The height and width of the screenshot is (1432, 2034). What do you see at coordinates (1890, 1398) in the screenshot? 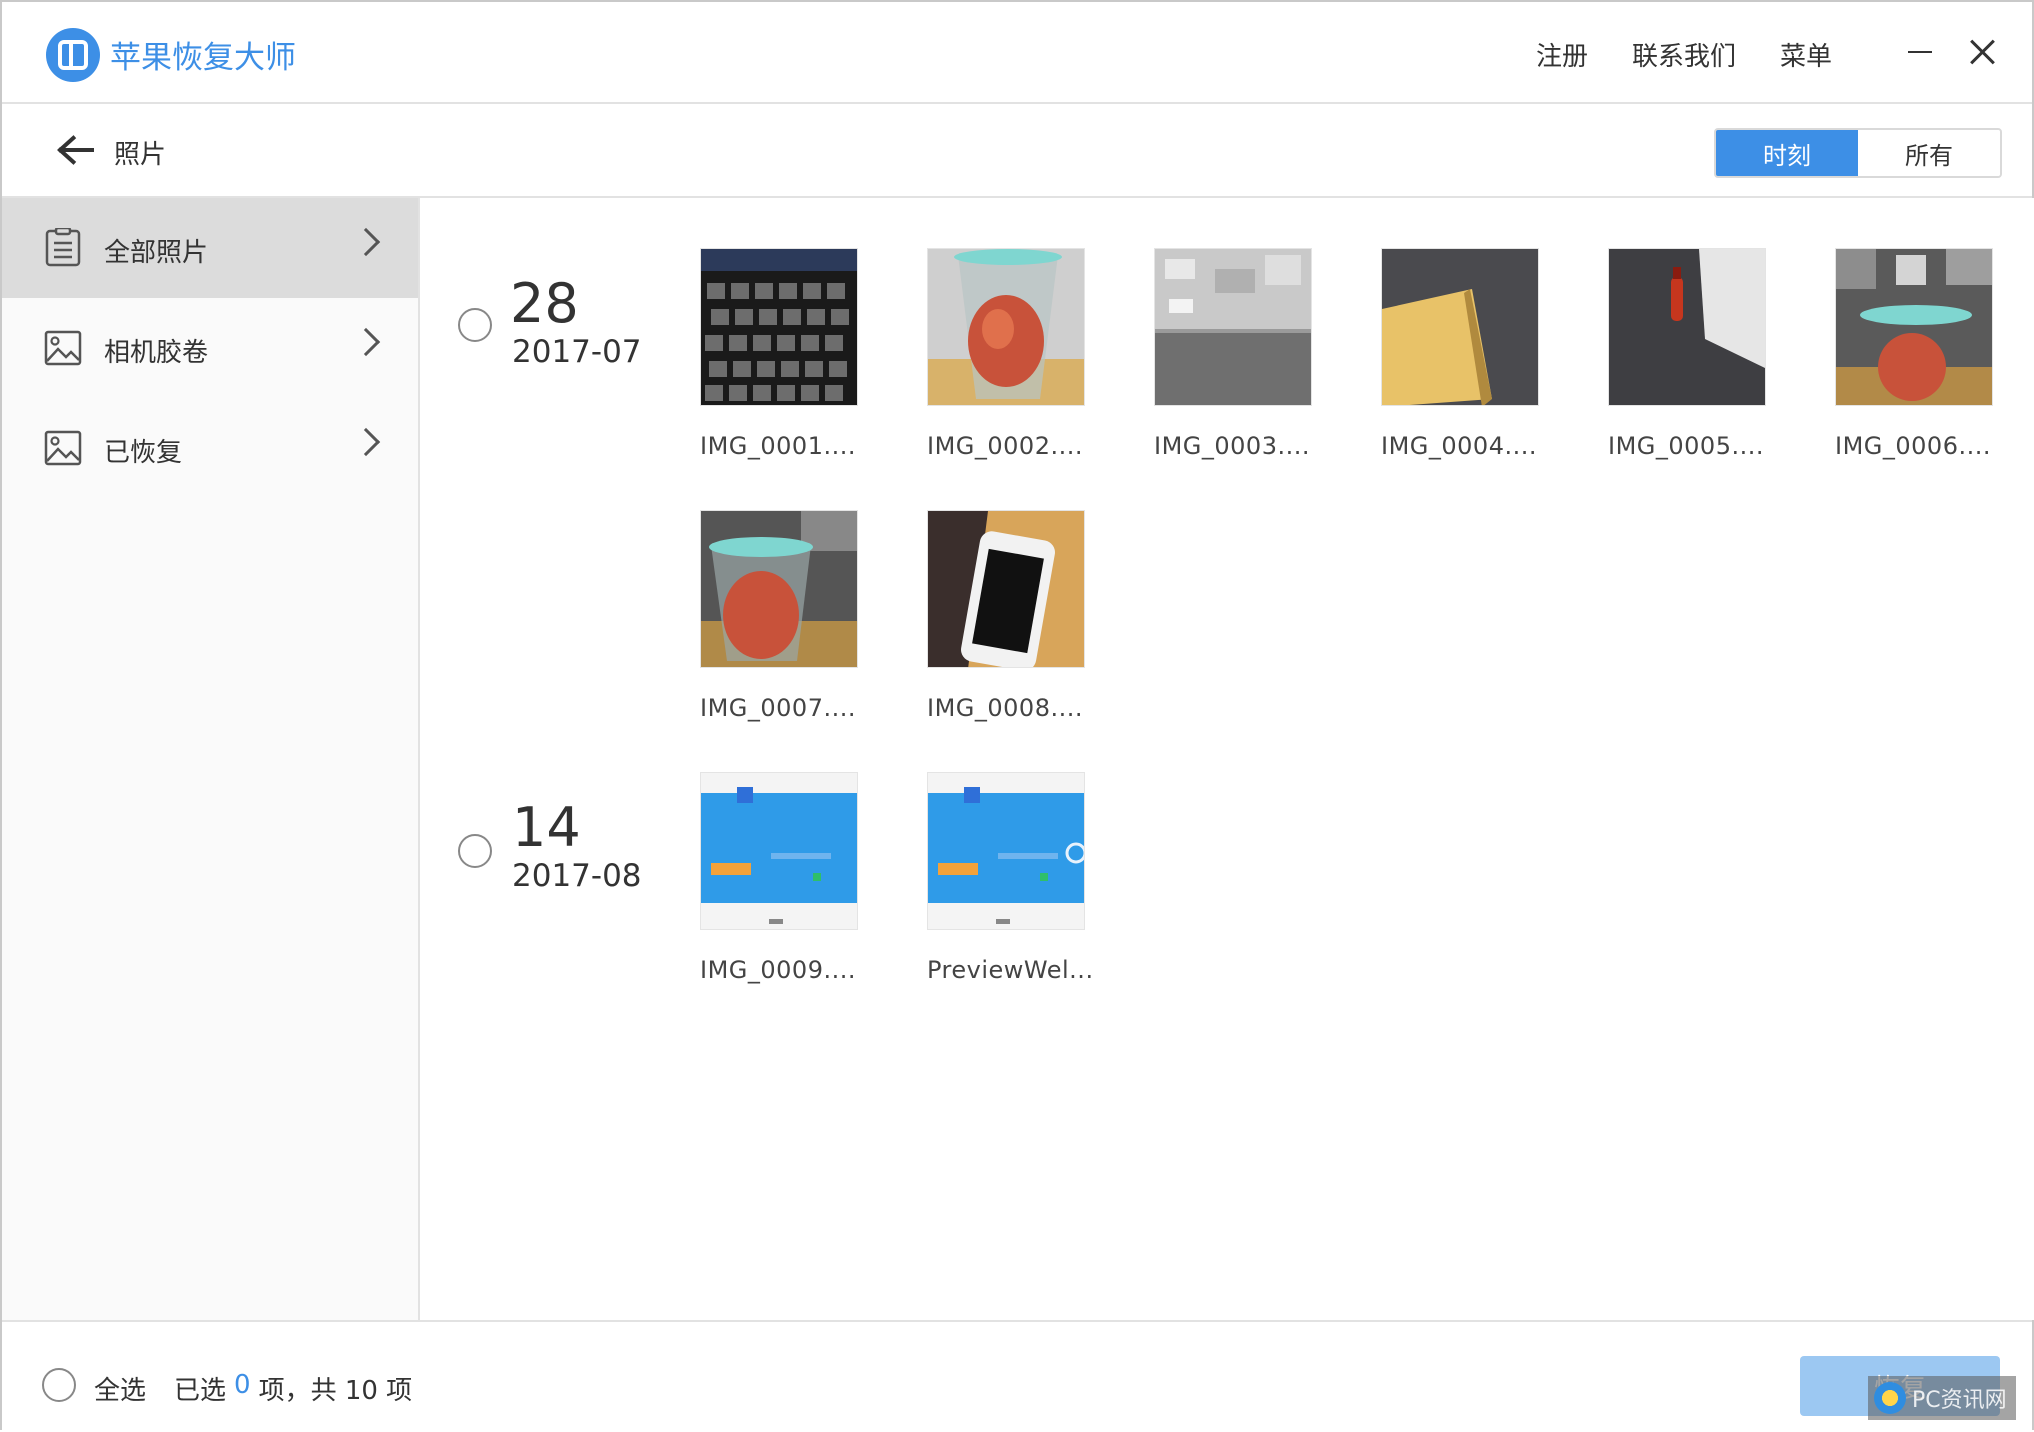
I see `watermark-badge-icon` at bounding box center [1890, 1398].